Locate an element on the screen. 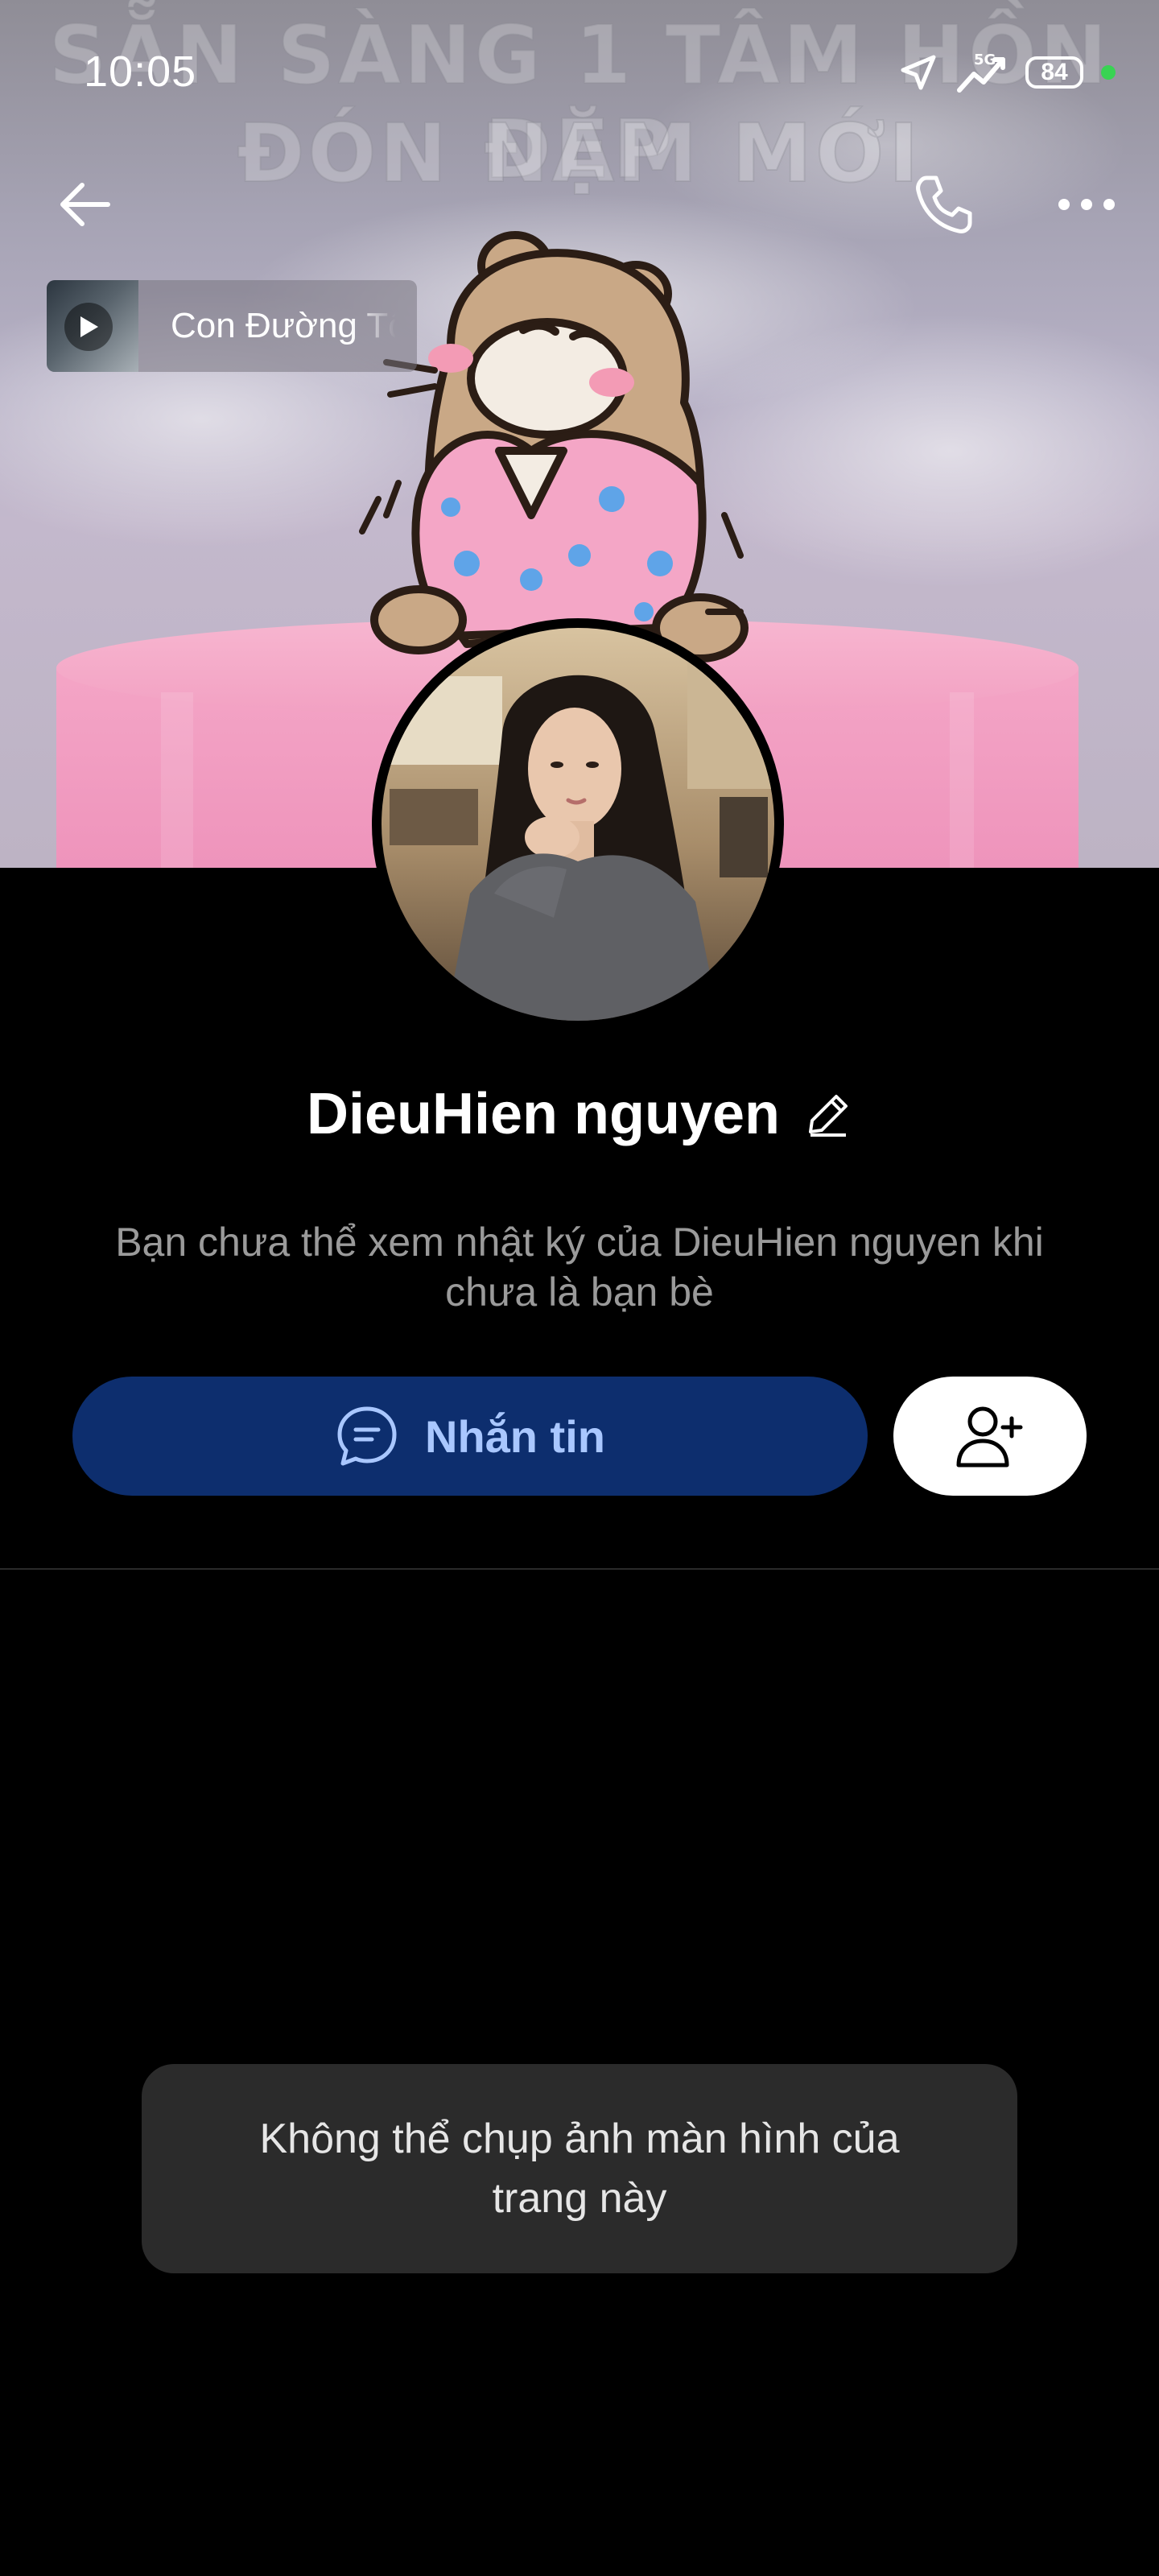 The height and width of the screenshot is (2576, 1159). active-dot-icon is located at coordinates (1108, 72).